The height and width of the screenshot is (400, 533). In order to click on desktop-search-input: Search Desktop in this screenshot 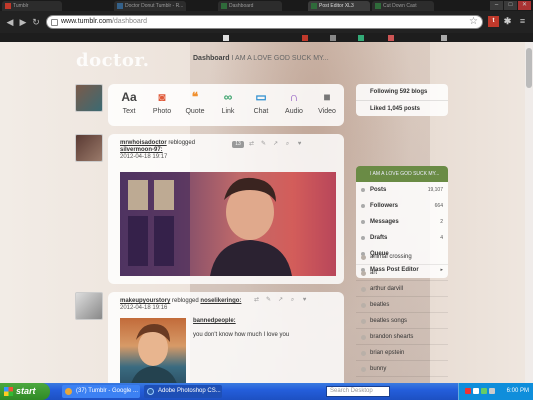, I will do `click(358, 391)`.